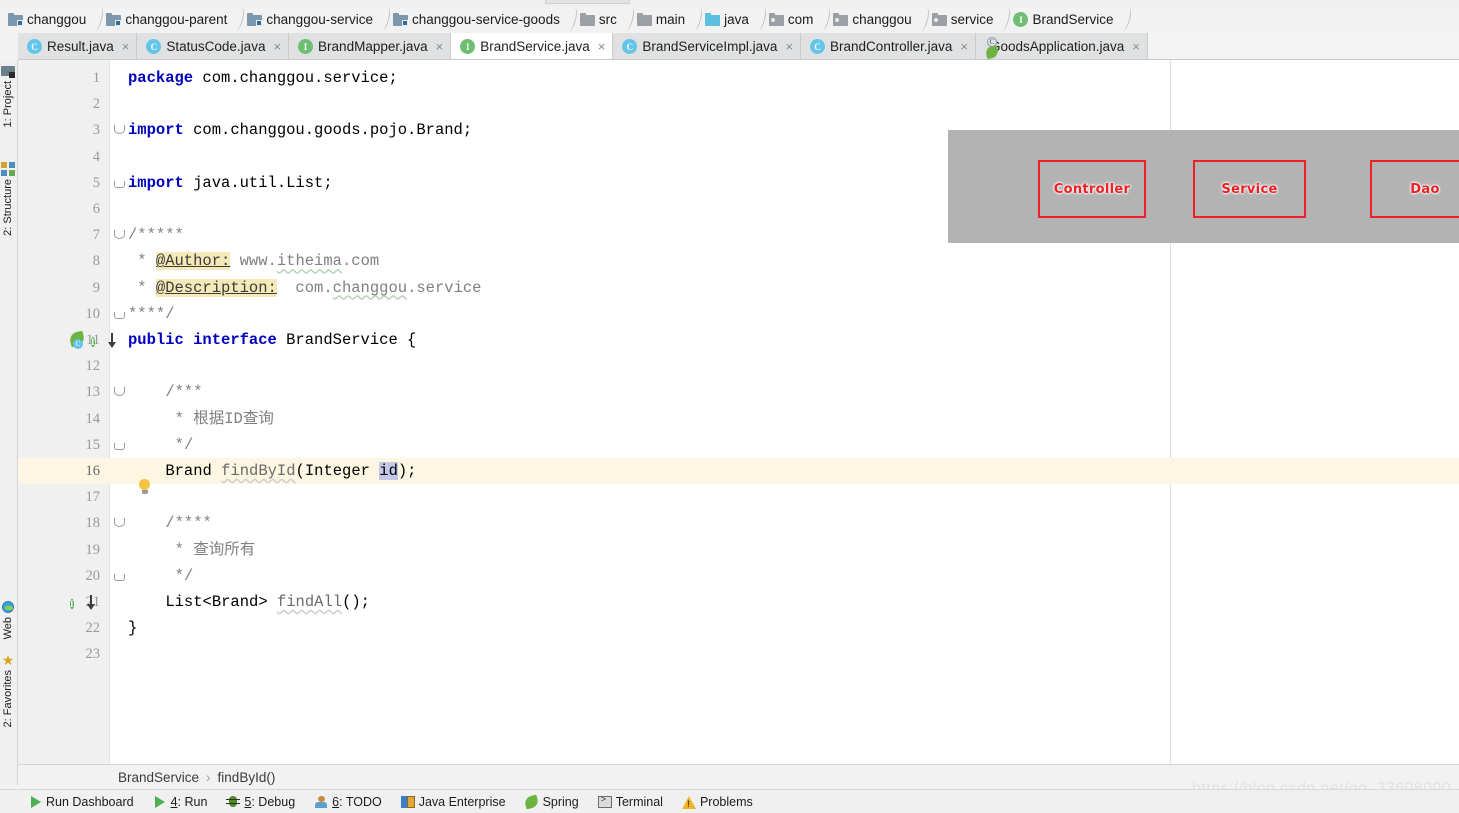  I want to click on code-line-row: 18 /****, so click(738, 523).